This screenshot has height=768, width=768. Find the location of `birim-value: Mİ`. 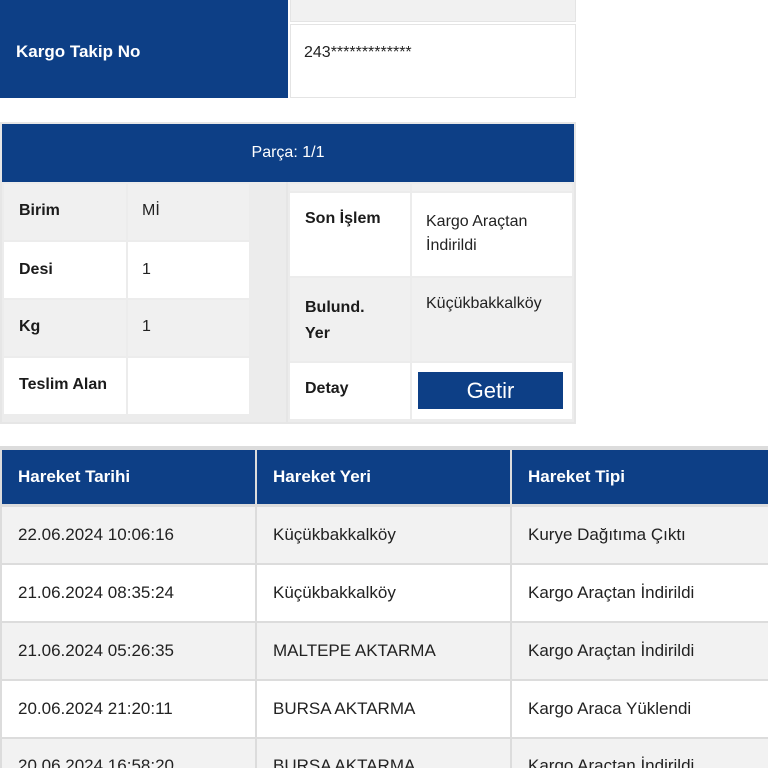

birim-value: Mİ is located at coordinates (188, 212).